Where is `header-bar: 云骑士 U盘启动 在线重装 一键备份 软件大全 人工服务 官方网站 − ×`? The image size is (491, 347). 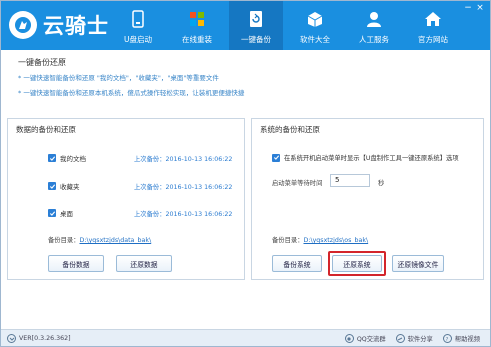
header-bar: 云骑士 U盘启动 在线重装 一键备份 软件大全 人工服务 官方网站 − × is located at coordinates (245, 25).